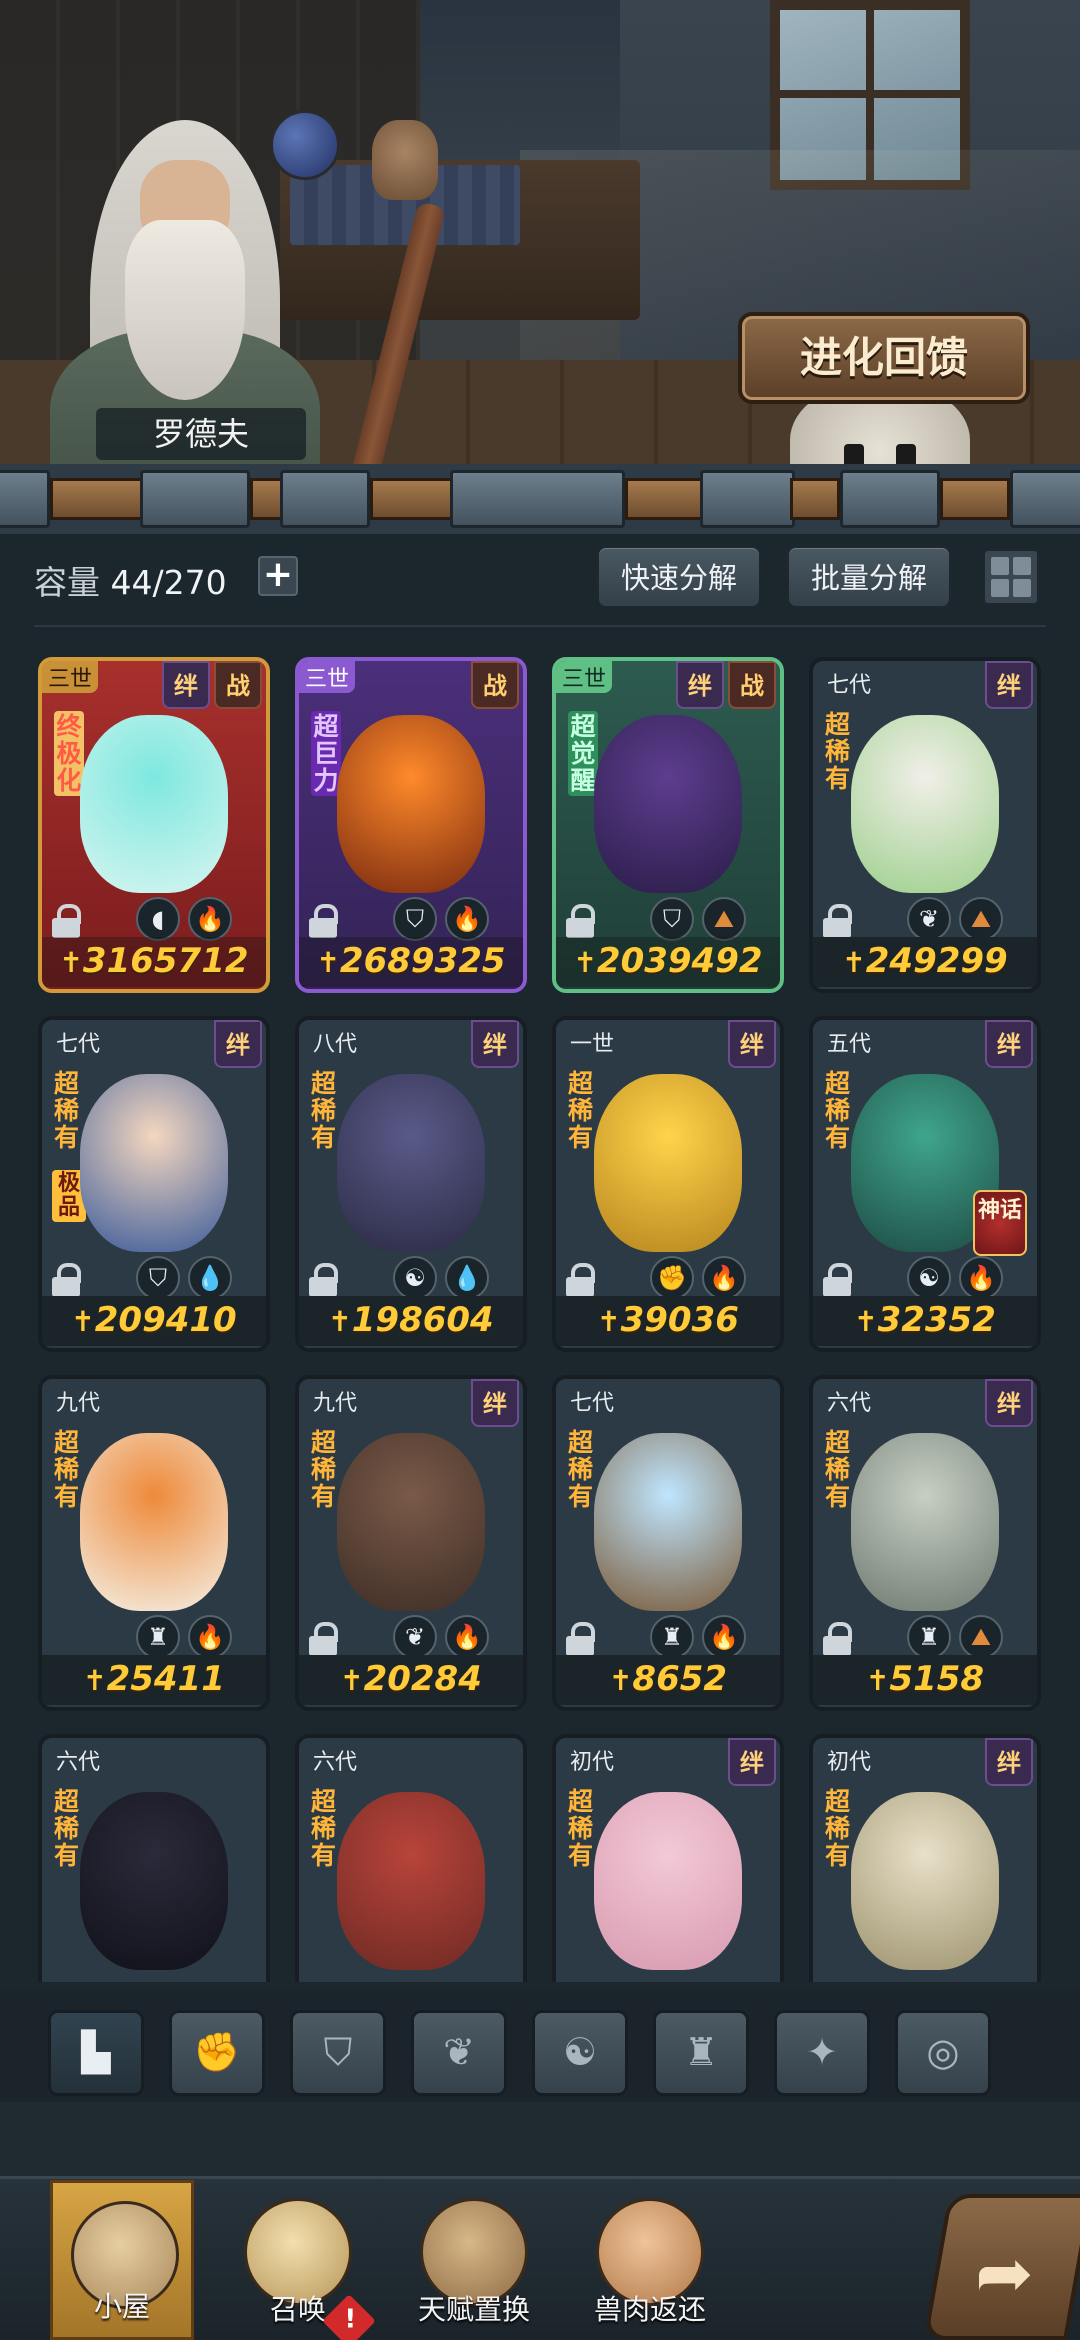 Image resolution: width=1080 pixels, height=2340 pixels. What do you see at coordinates (849, 685) in the screenshot?
I see `generation-label: 七代` at bounding box center [849, 685].